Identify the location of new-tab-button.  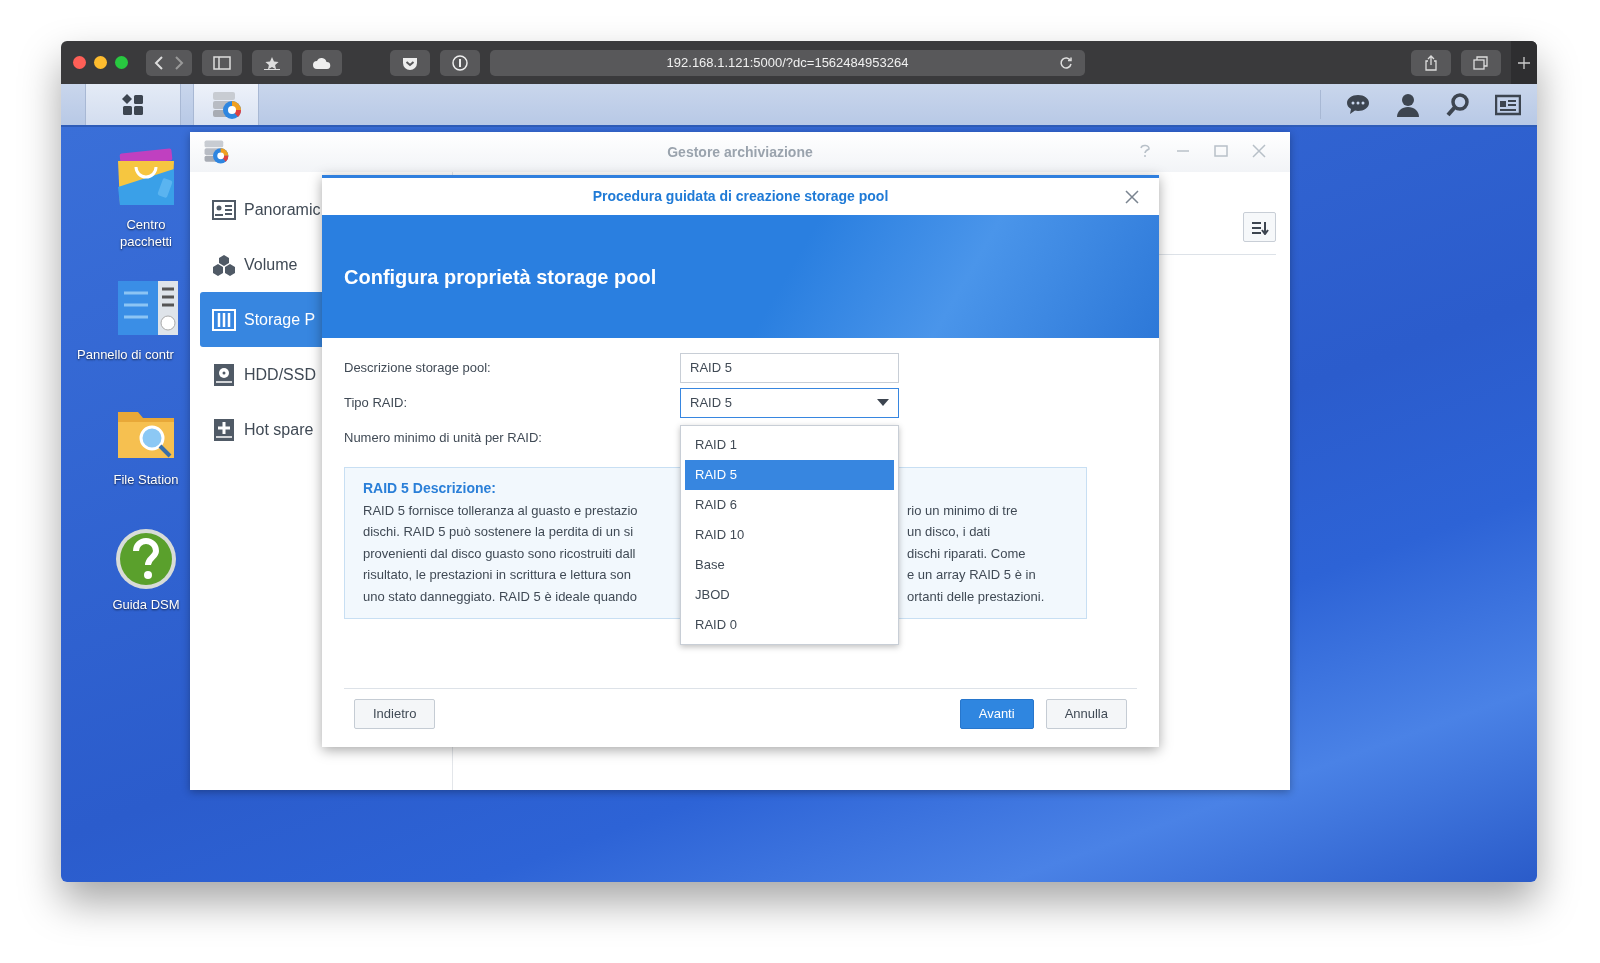
(1524, 62).